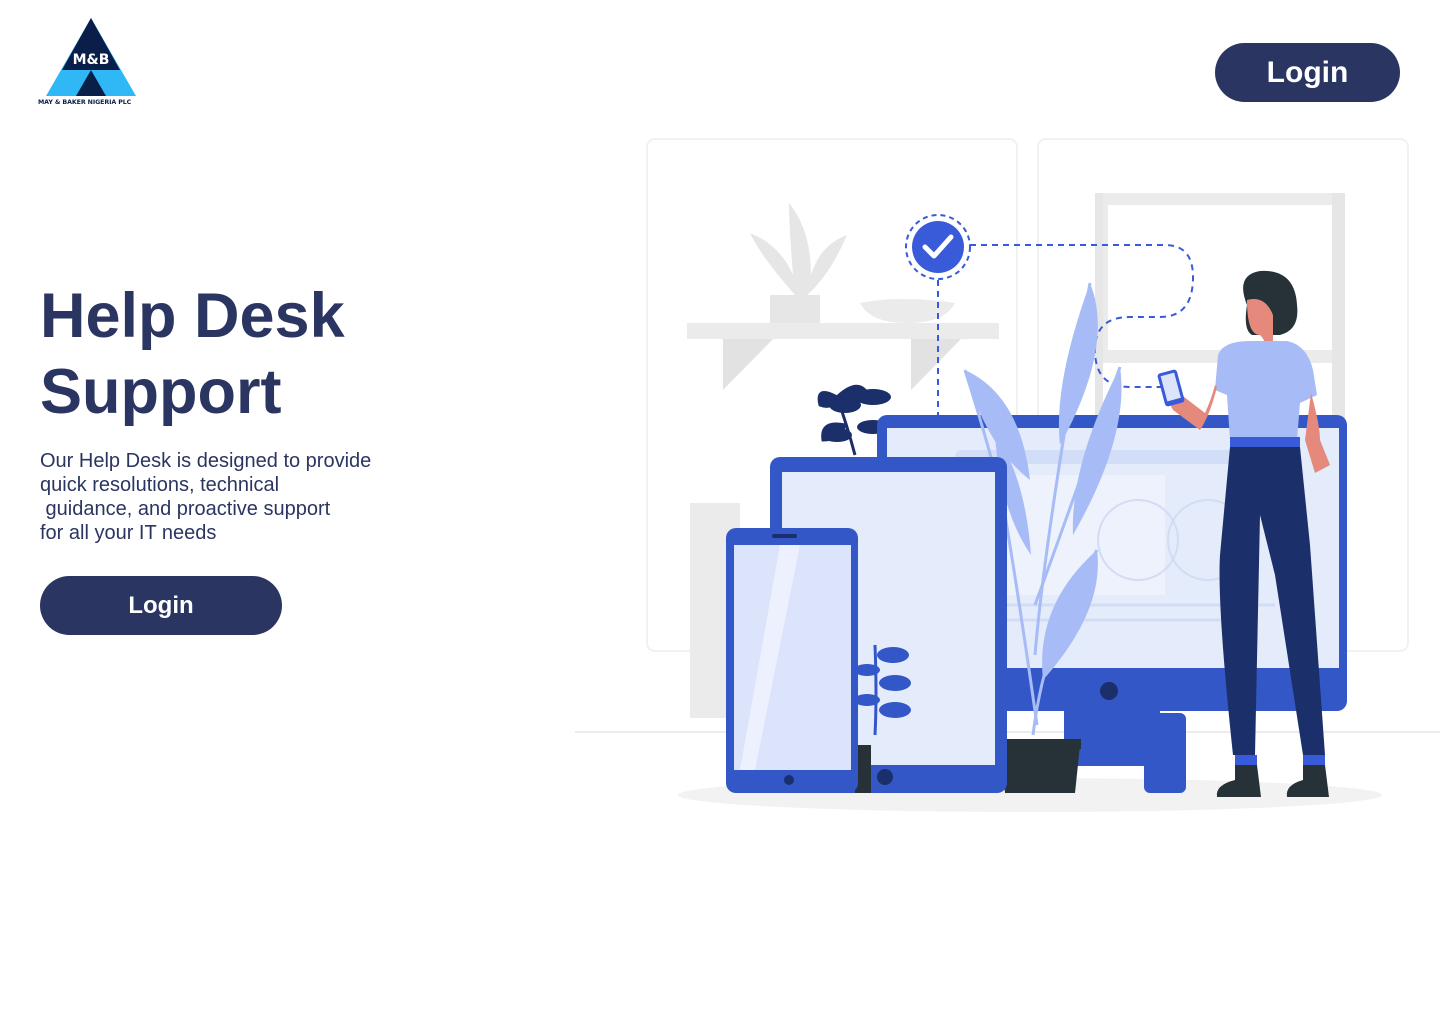  Describe the element at coordinates (161, 392) in the screenshot. I see `page-title-line-2: Support` at that location.